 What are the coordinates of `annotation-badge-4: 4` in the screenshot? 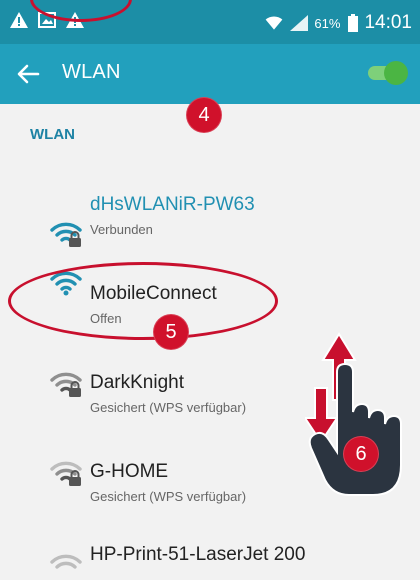 It's located at (204, 115).